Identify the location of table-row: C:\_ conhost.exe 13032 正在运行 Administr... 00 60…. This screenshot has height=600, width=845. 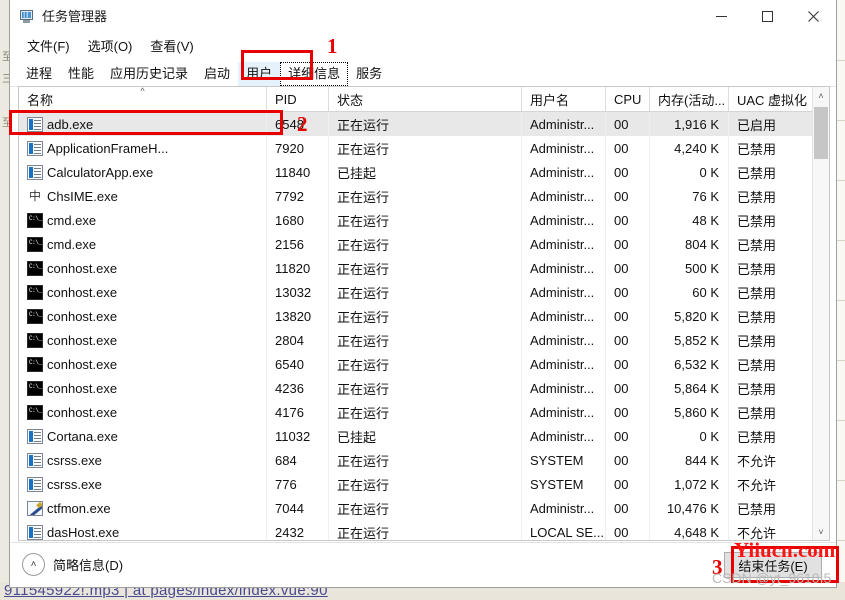
(424, 292).